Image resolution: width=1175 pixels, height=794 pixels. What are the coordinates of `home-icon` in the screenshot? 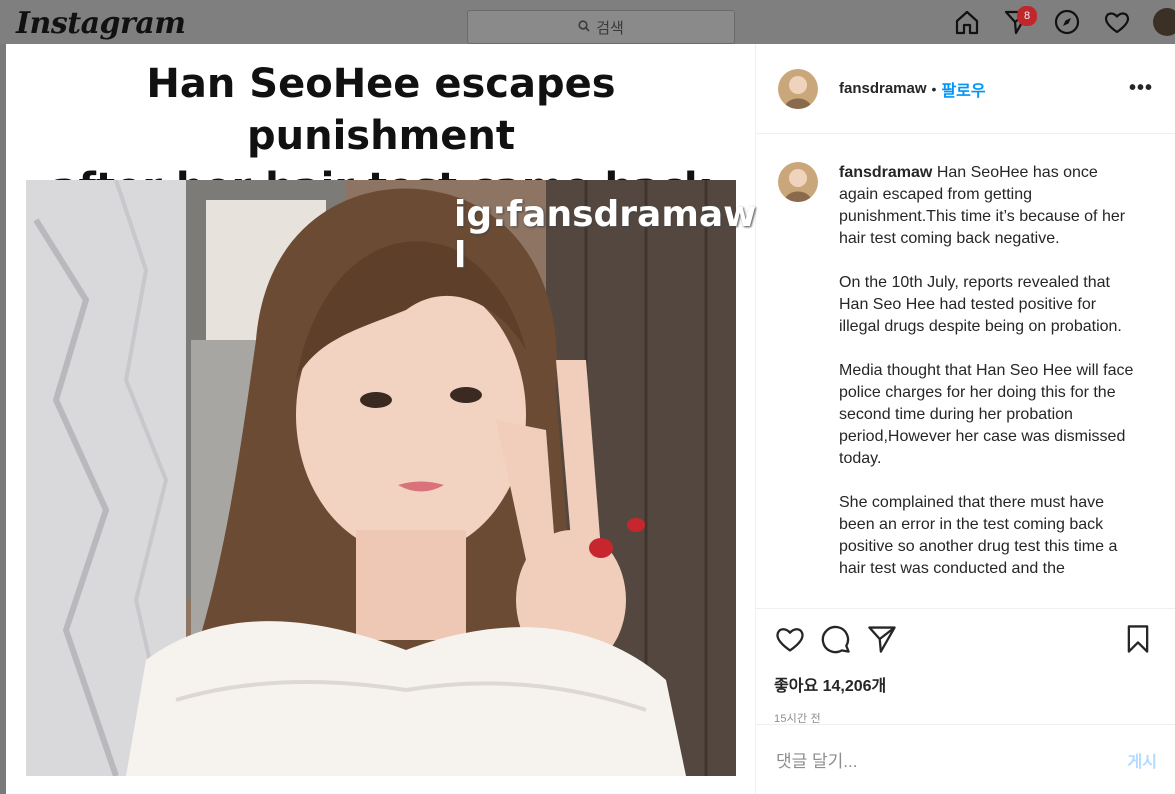 It's located at (967, 22).